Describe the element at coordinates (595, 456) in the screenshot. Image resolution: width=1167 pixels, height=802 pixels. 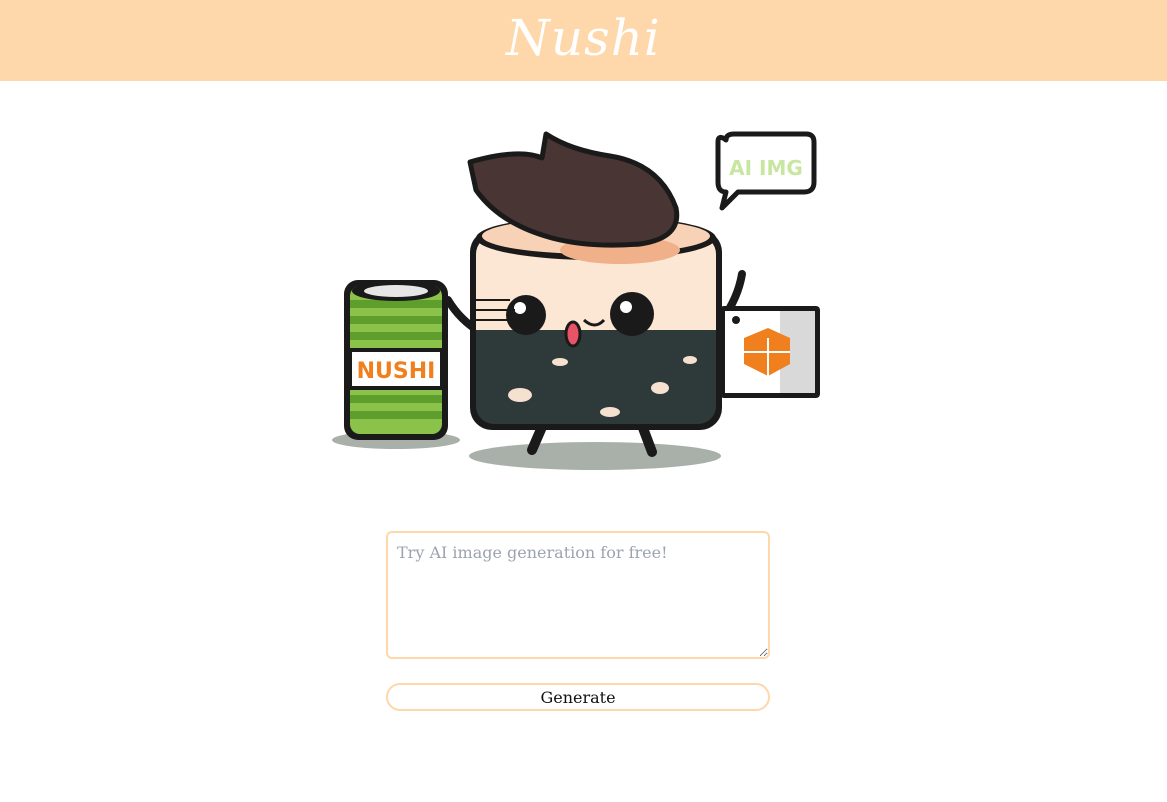
I see `mascot-shadow` at that location.